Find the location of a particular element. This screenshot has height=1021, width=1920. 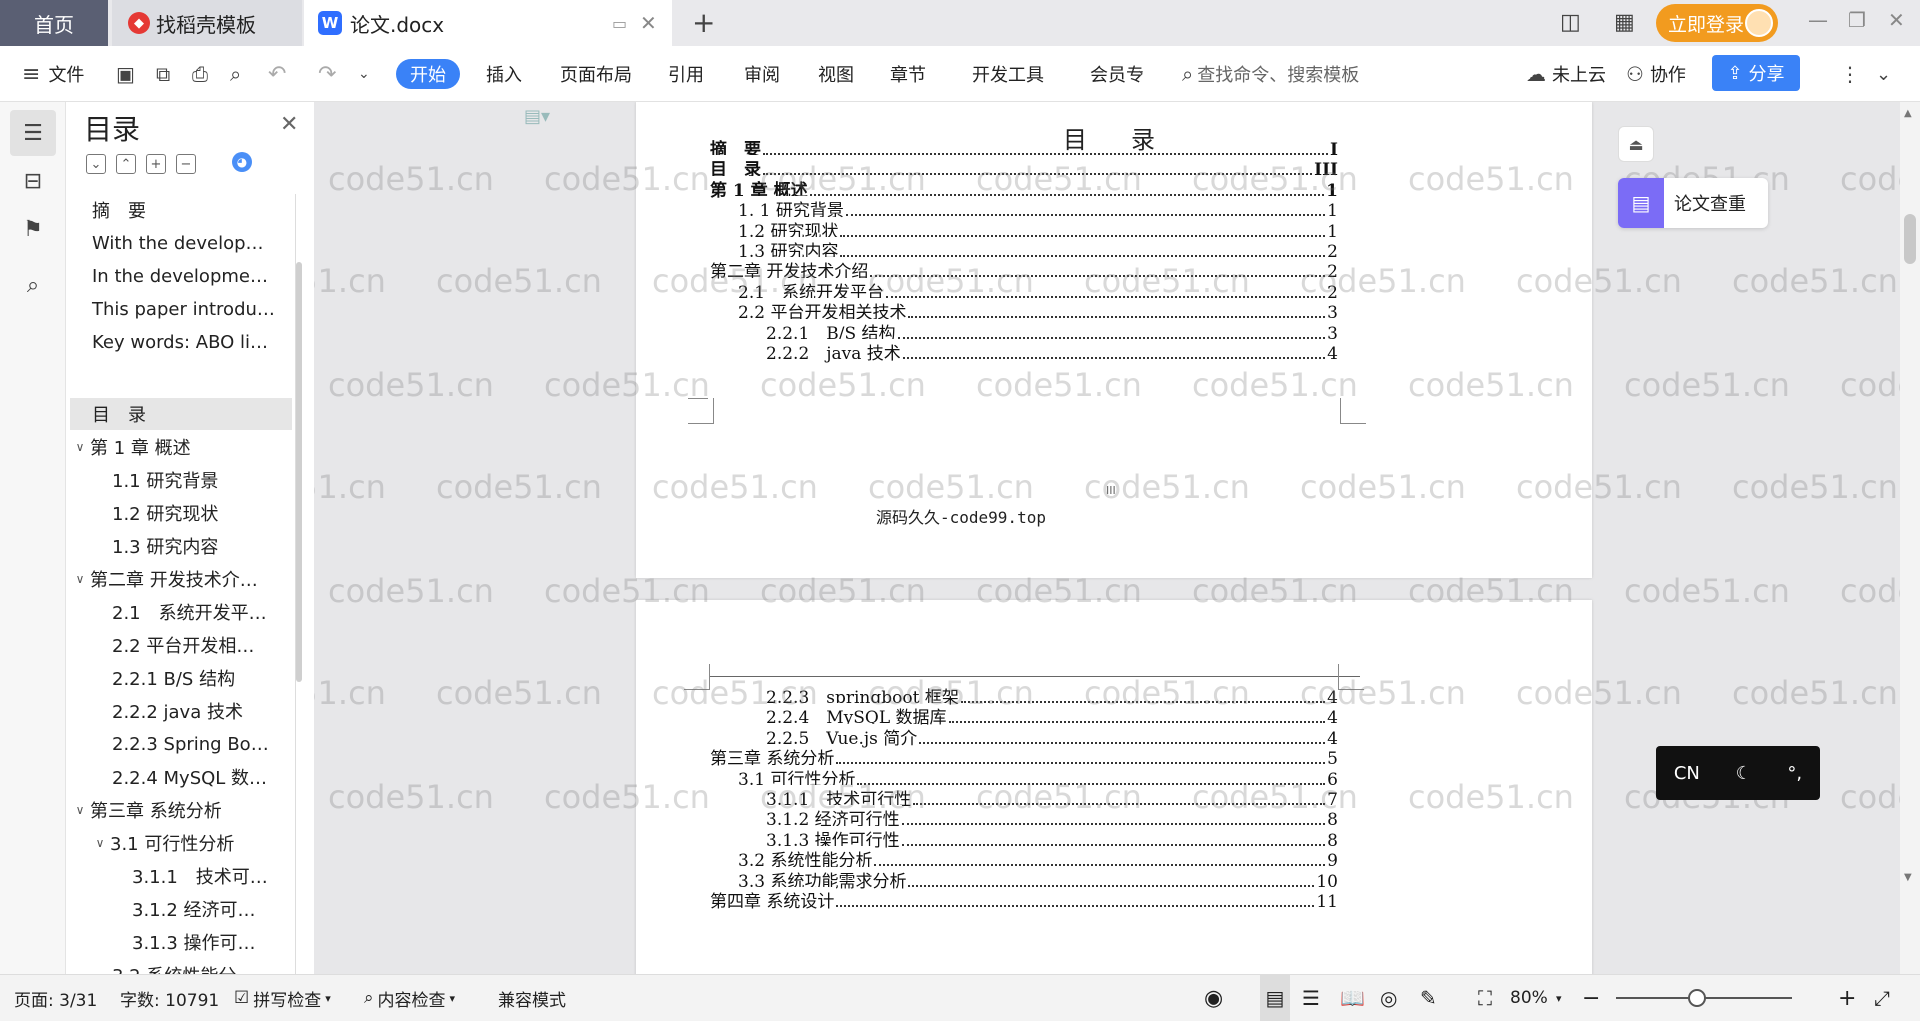

toc-nav-item is located at coordinates (181, 375).